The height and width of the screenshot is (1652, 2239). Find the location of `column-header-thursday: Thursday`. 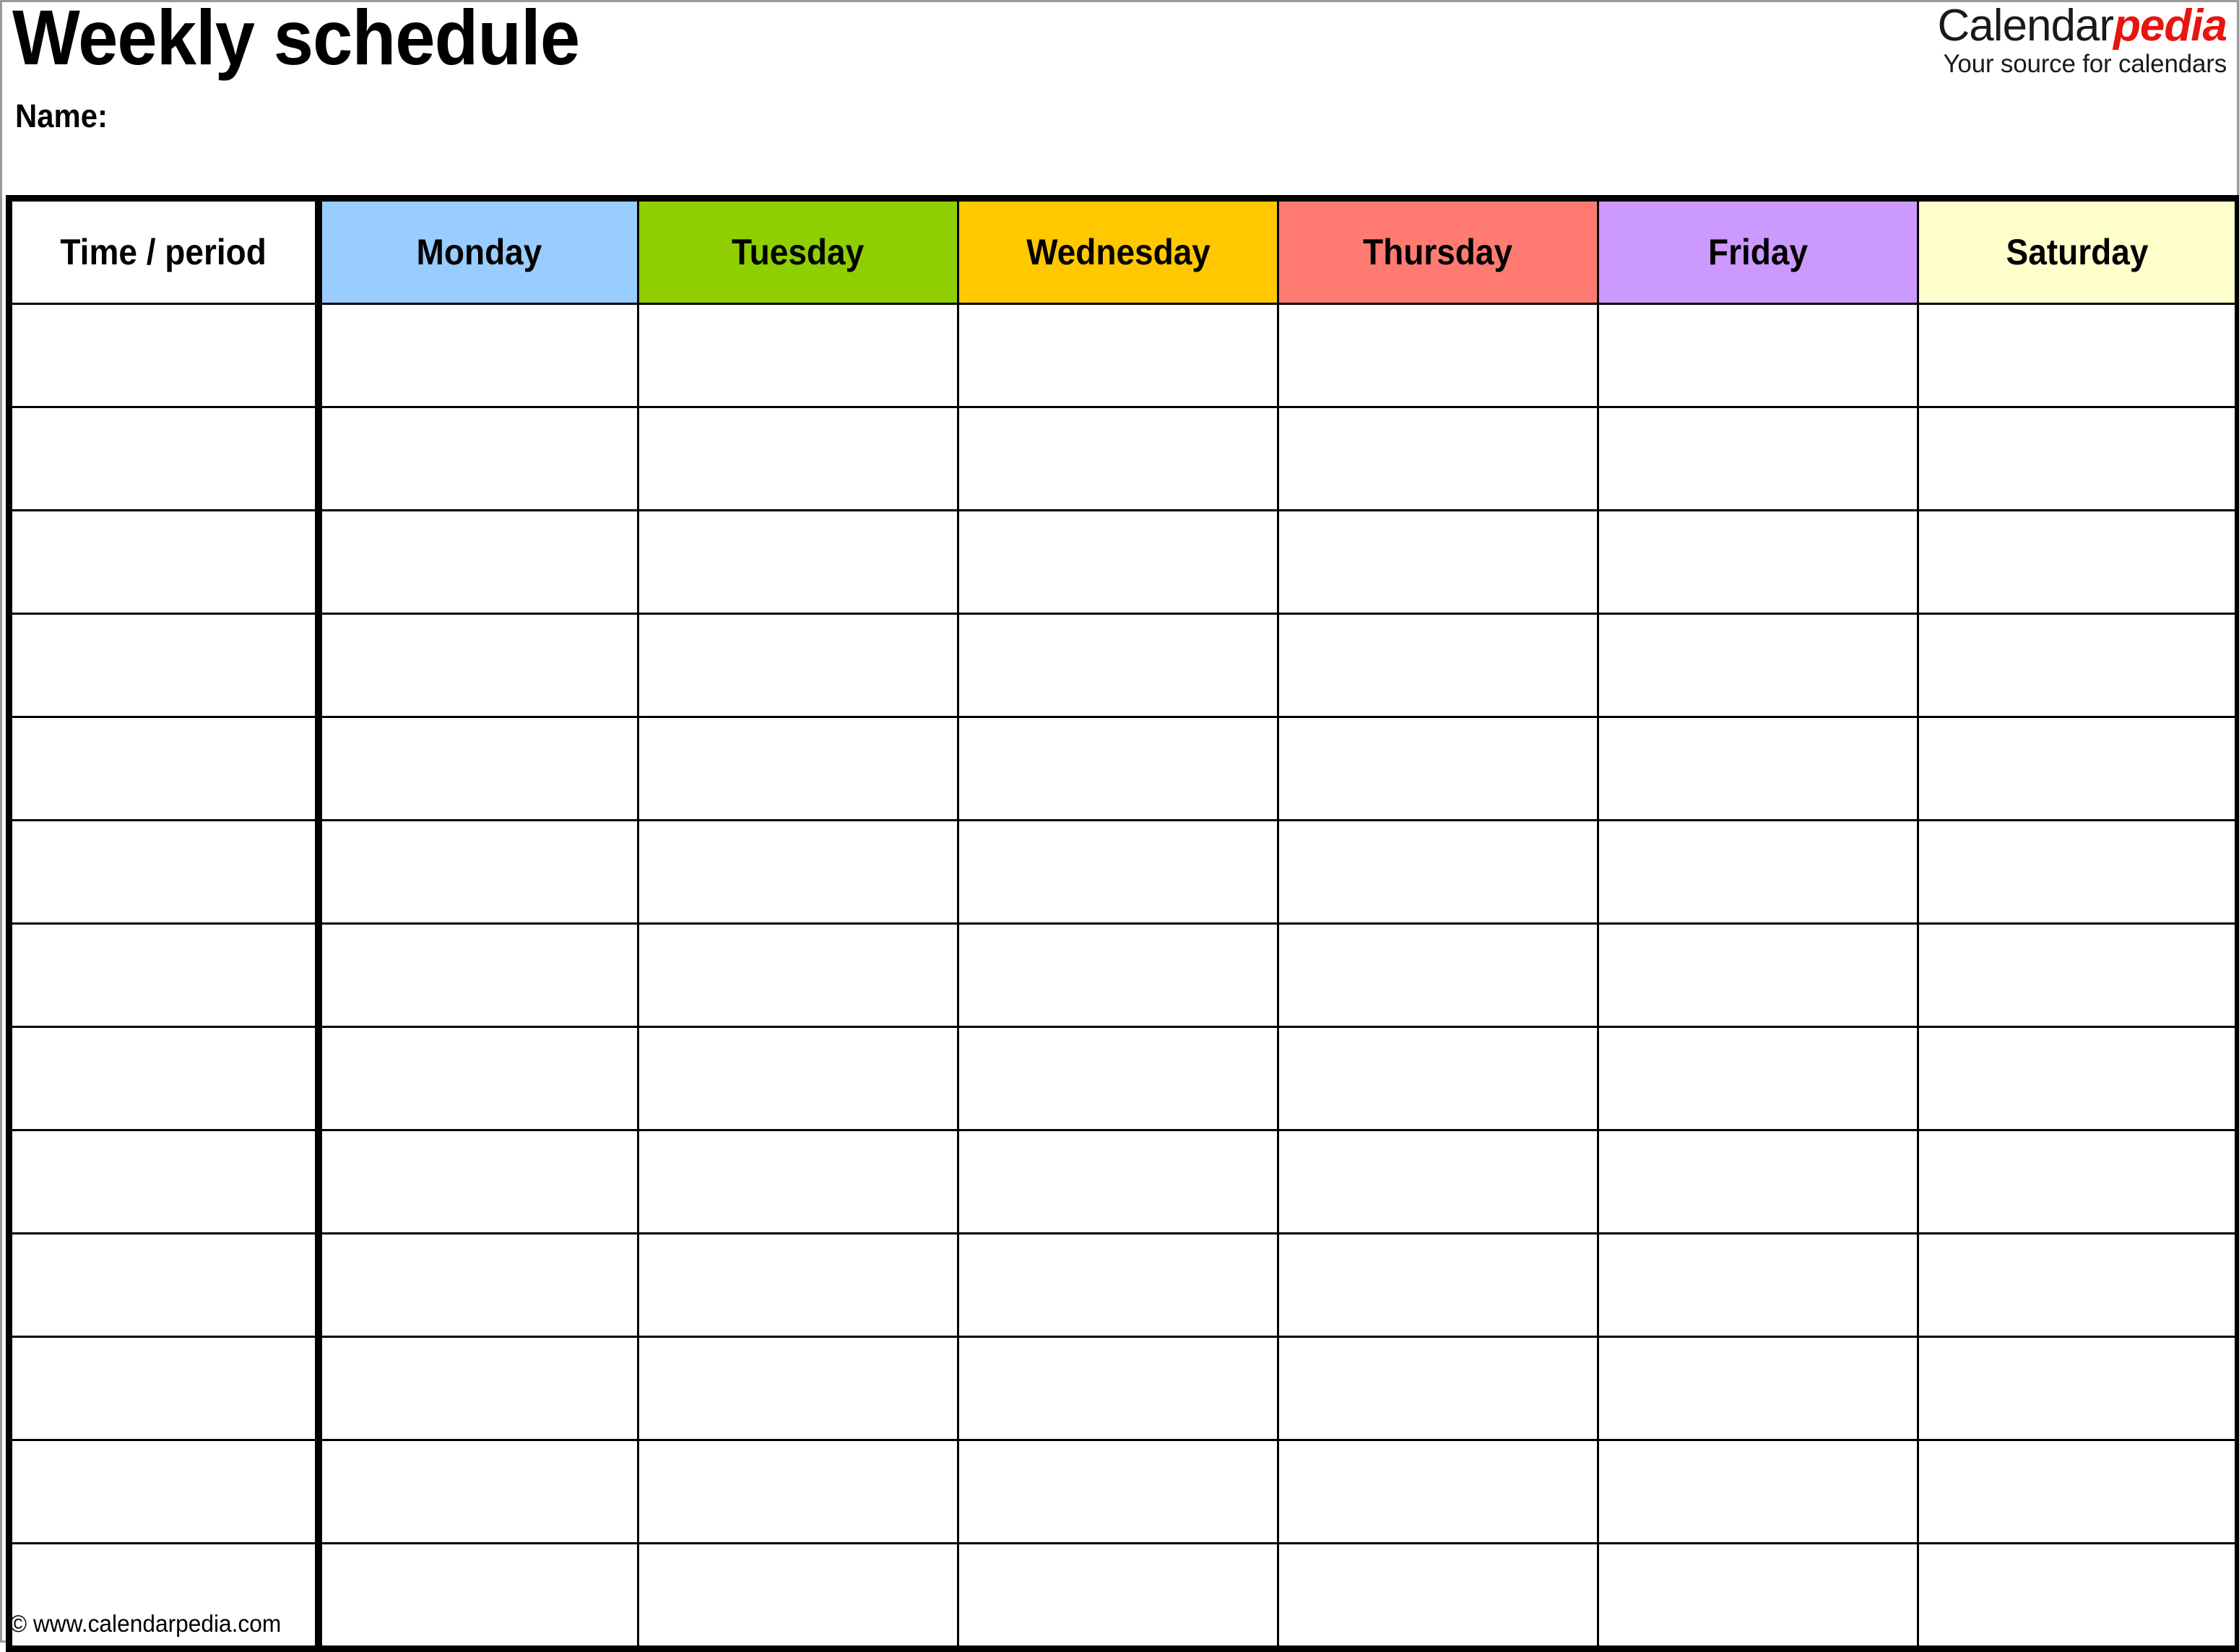

column-header-thursday: Thursday is located at coordinates (1438, 251).